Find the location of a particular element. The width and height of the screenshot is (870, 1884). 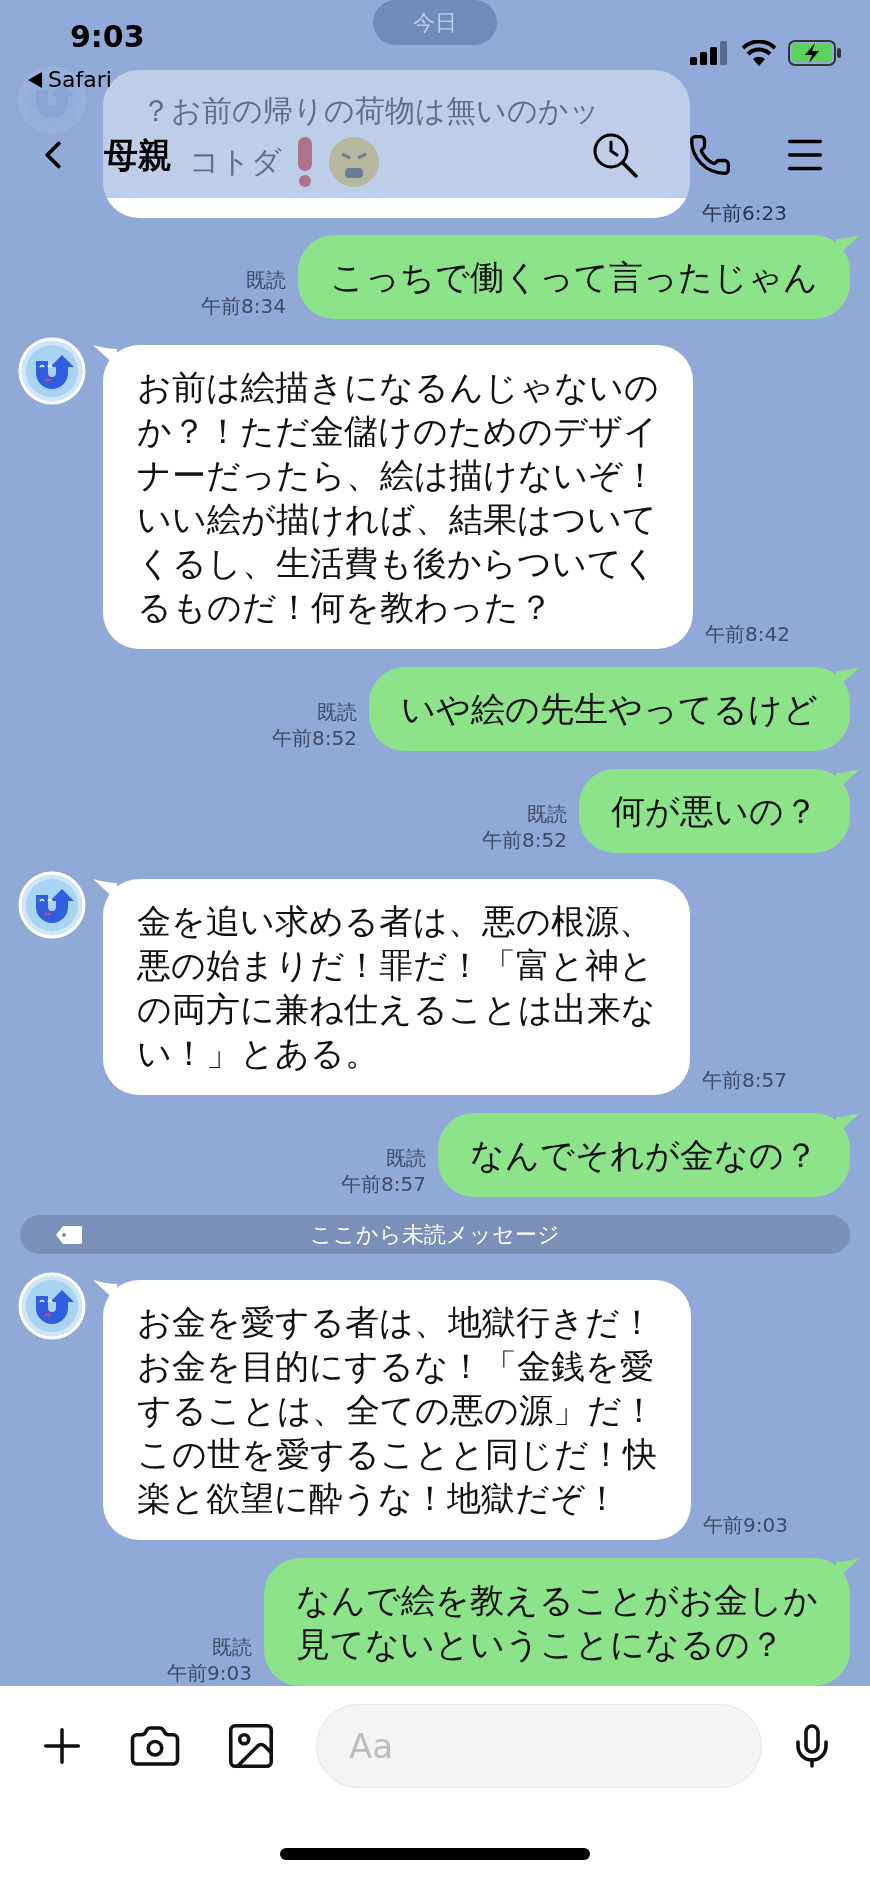

message-bubble: いや絵の先生やってるけど is located at coordinates (609, 709).